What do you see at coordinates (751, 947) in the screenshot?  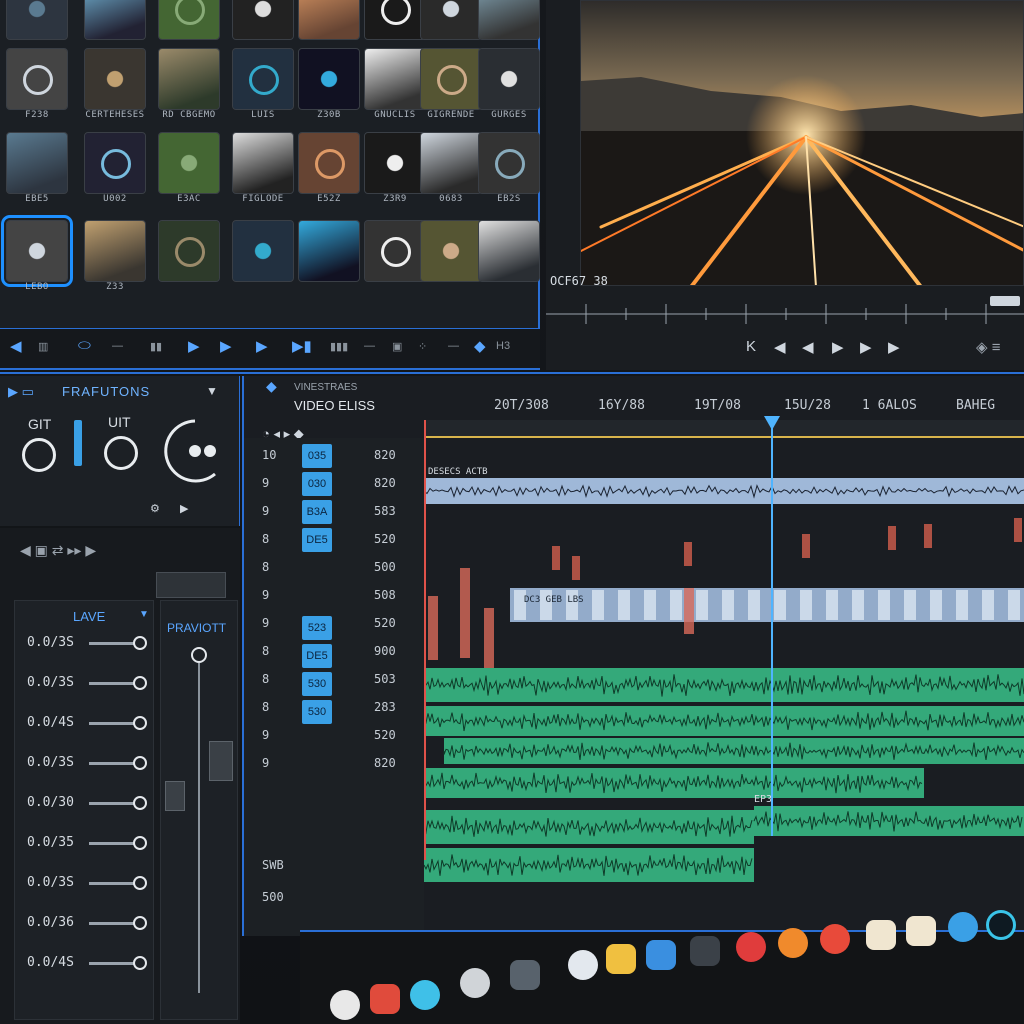 I see `music-icon` at bounding box center [751, 947].